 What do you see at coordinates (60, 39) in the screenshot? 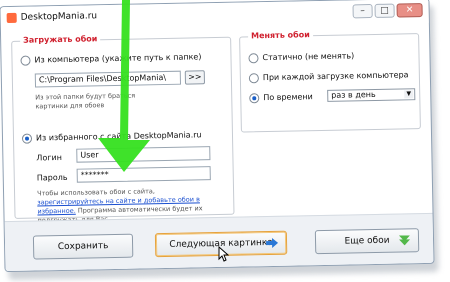
I see `load-group-legend: Загружать обои` at bounding box center [60, 39].